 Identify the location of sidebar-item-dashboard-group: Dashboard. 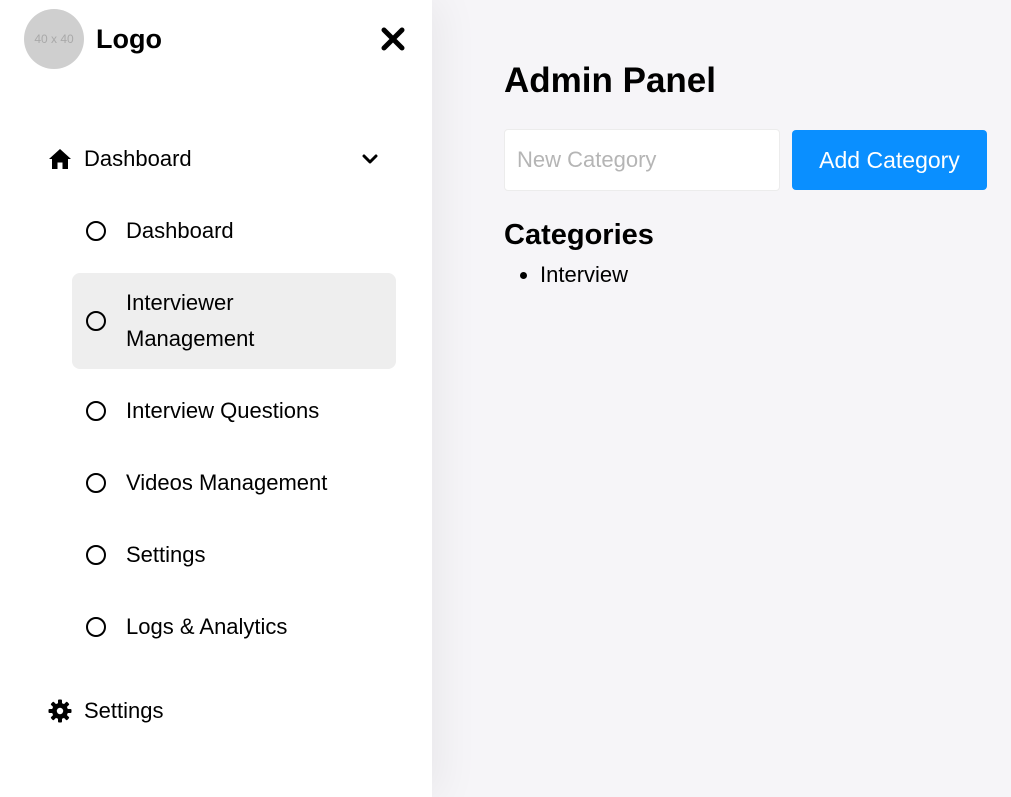
(218, 159).